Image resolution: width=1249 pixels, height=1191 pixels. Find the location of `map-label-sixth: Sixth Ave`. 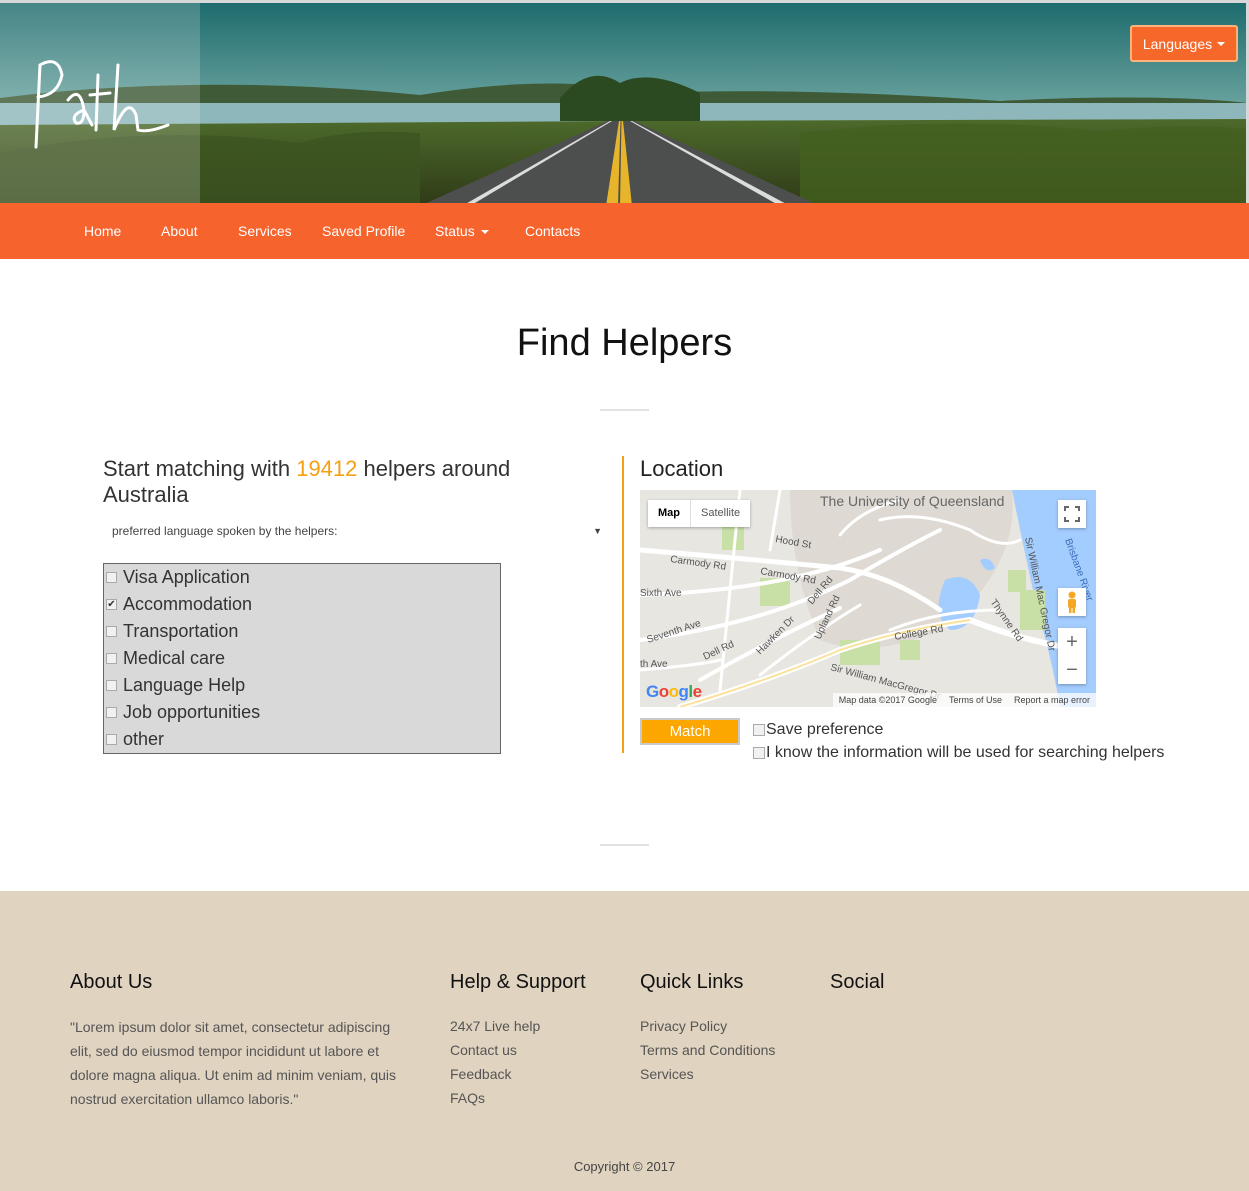

map-label-sixth: Sixth Ave is located at coordinates (661, 593).